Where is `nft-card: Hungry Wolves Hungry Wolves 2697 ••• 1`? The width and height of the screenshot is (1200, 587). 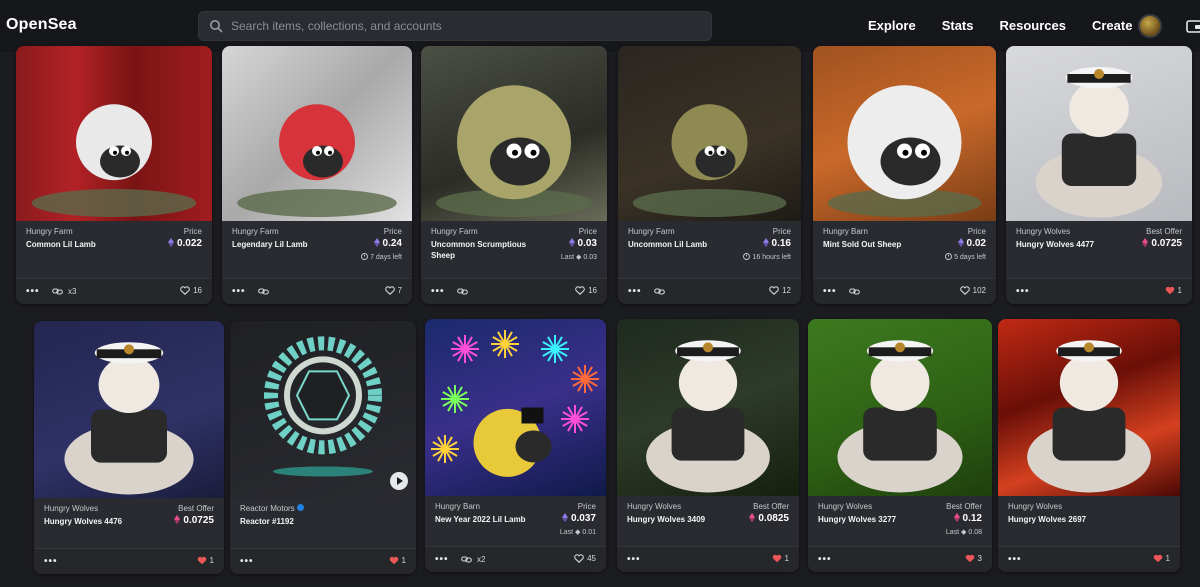 nft-card: Hungry Wolves Hungry Wolves 2697 ••• 1 is located at coordinates (1089, 445).